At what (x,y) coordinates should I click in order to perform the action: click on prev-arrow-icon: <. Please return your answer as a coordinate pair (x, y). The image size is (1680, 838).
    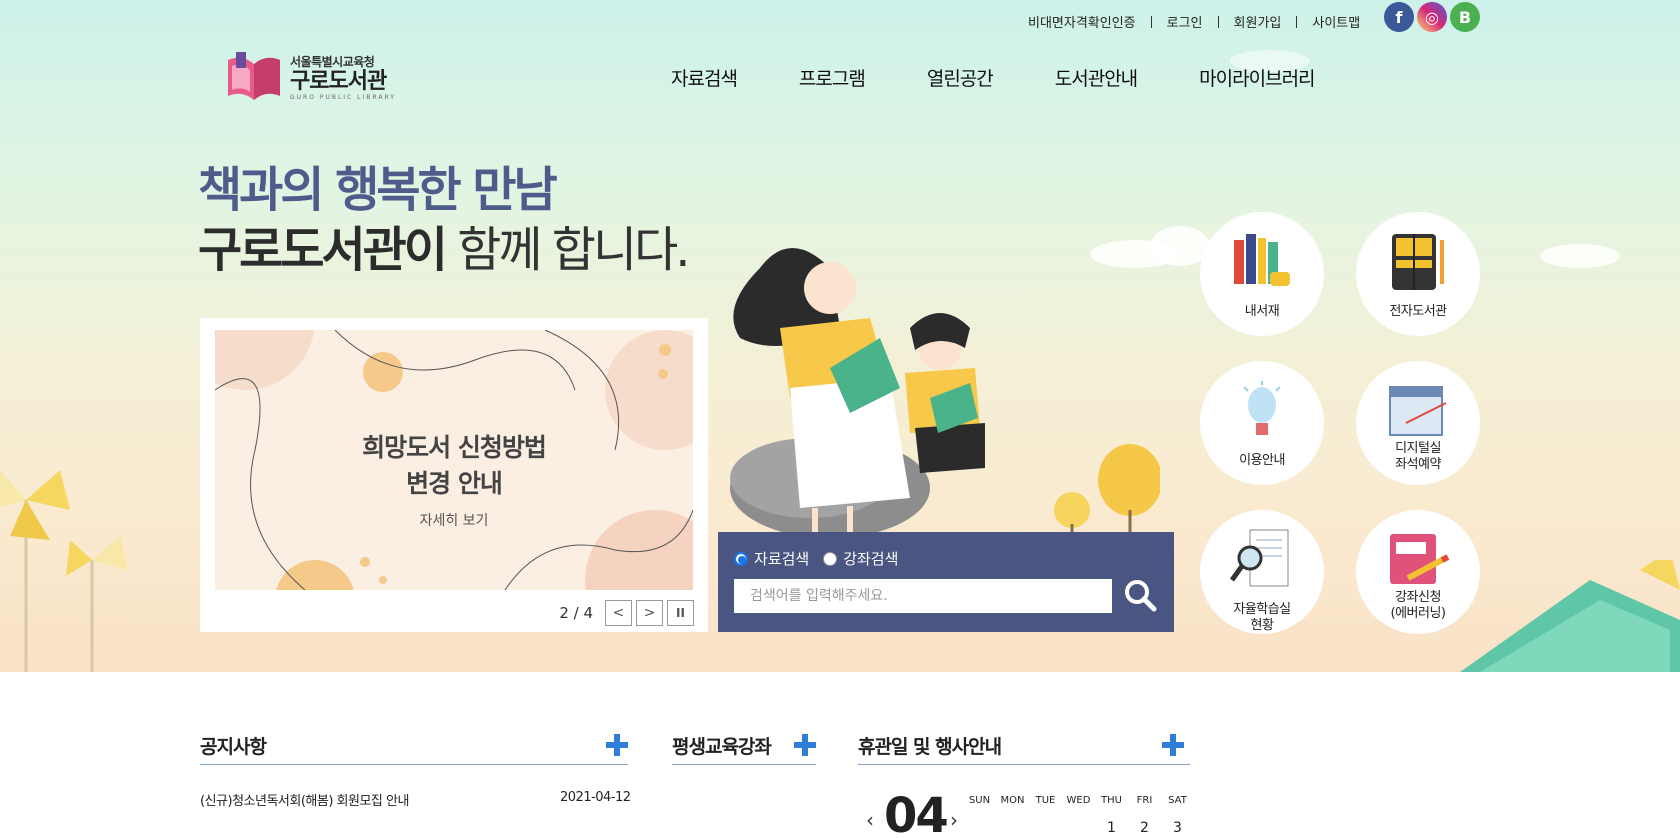
    Looking at the image, I should click on (618, 613).